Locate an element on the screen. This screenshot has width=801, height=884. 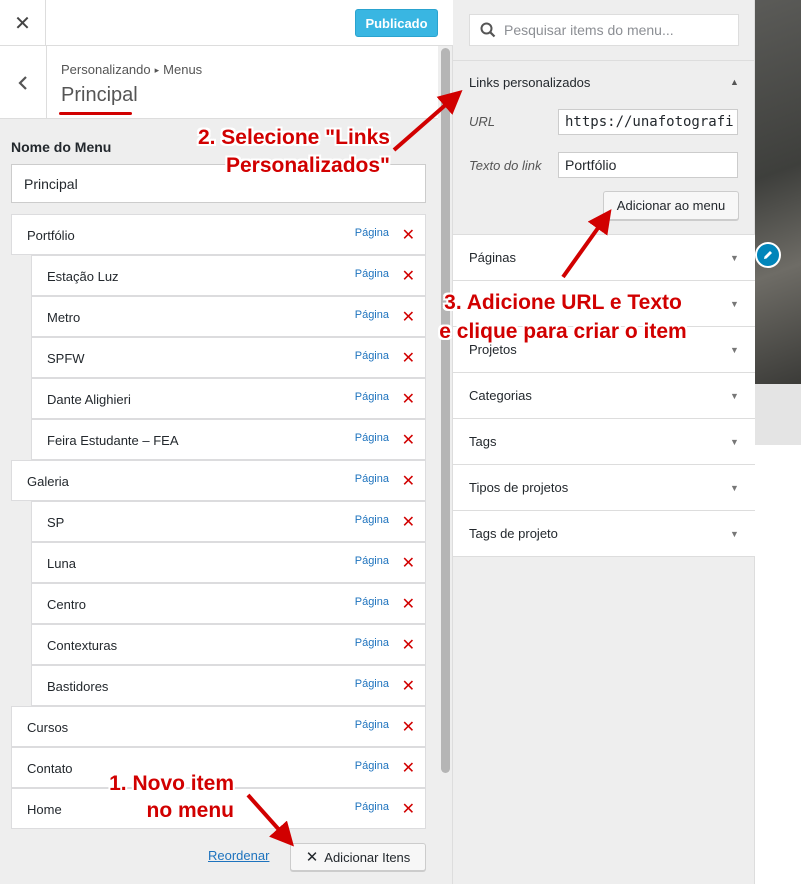
menu-item-label: Estação Luz is located at coordinates (83, 276).